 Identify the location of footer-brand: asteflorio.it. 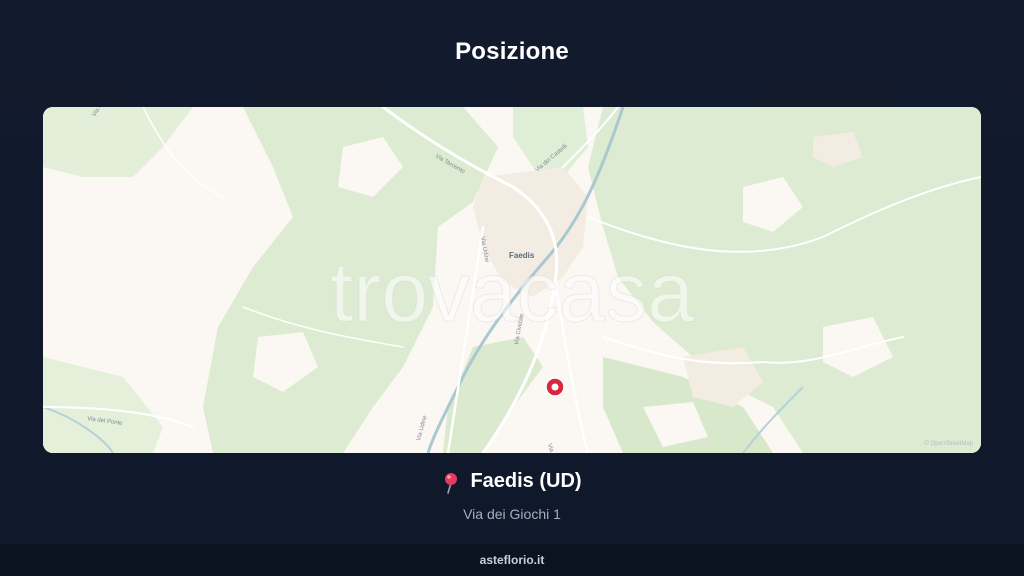
(512, 560).